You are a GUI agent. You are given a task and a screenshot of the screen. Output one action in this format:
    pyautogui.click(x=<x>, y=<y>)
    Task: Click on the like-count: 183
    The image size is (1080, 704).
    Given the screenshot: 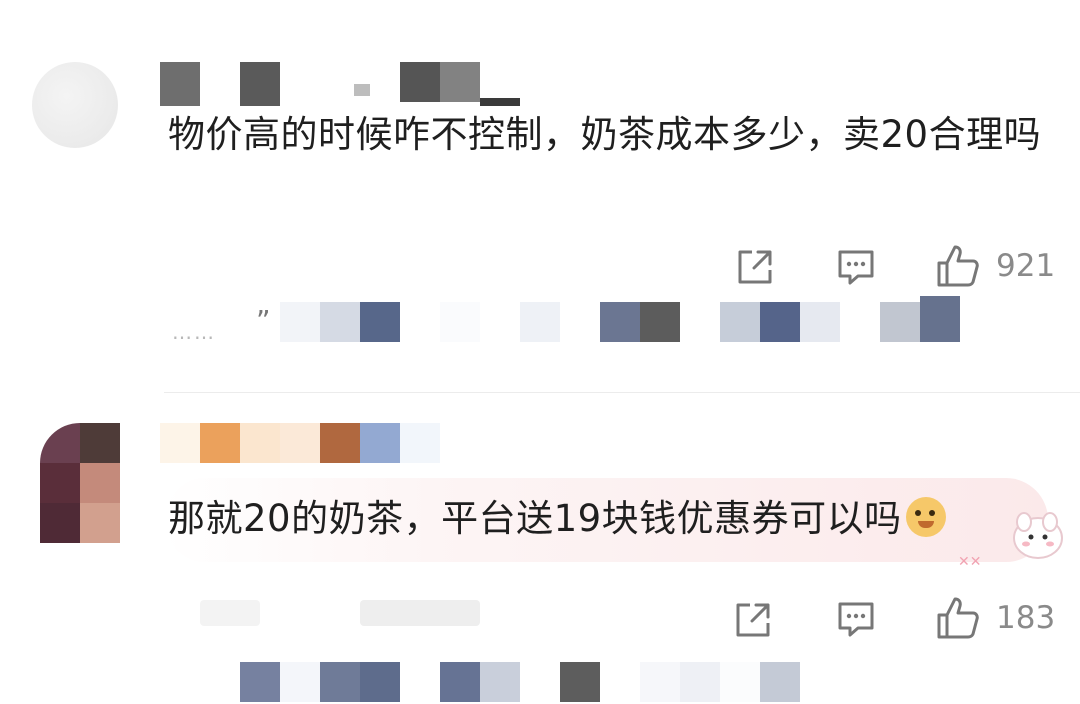 What is the action you would take?
    pyautogui.click(x=1026, y=618)
    